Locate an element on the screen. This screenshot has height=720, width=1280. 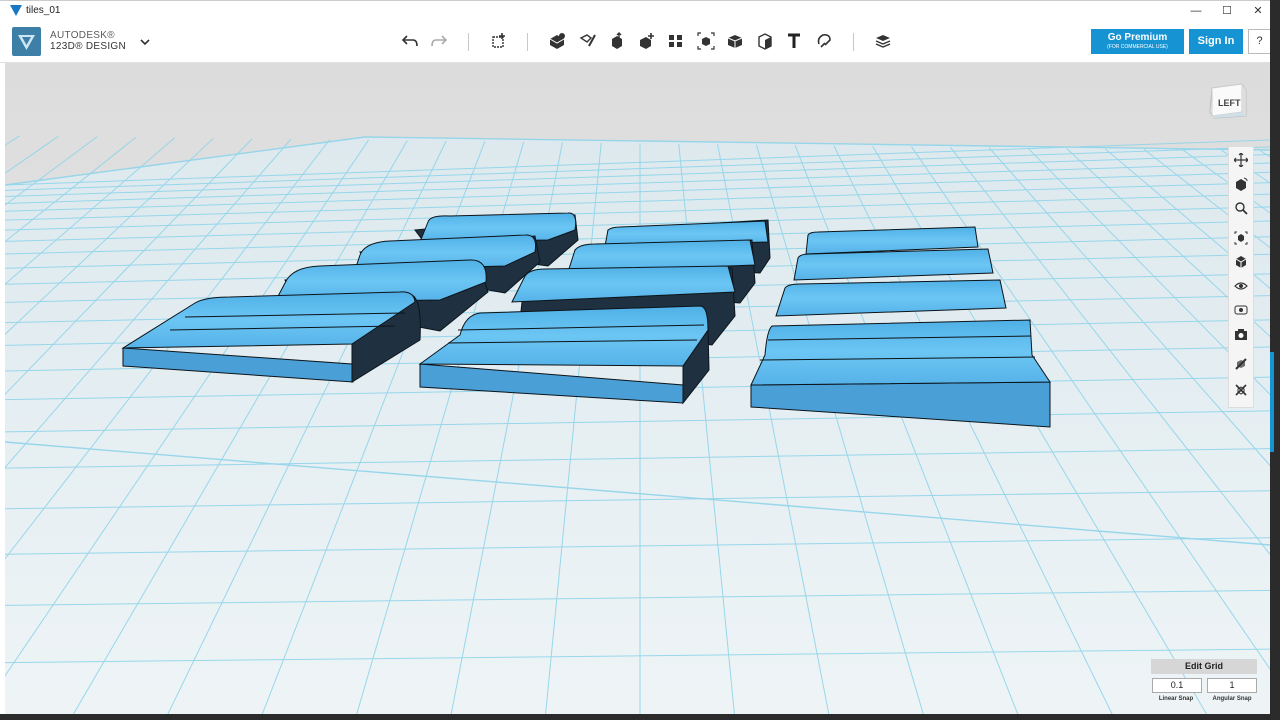
snap-icon is located at coordinates (824, 41).